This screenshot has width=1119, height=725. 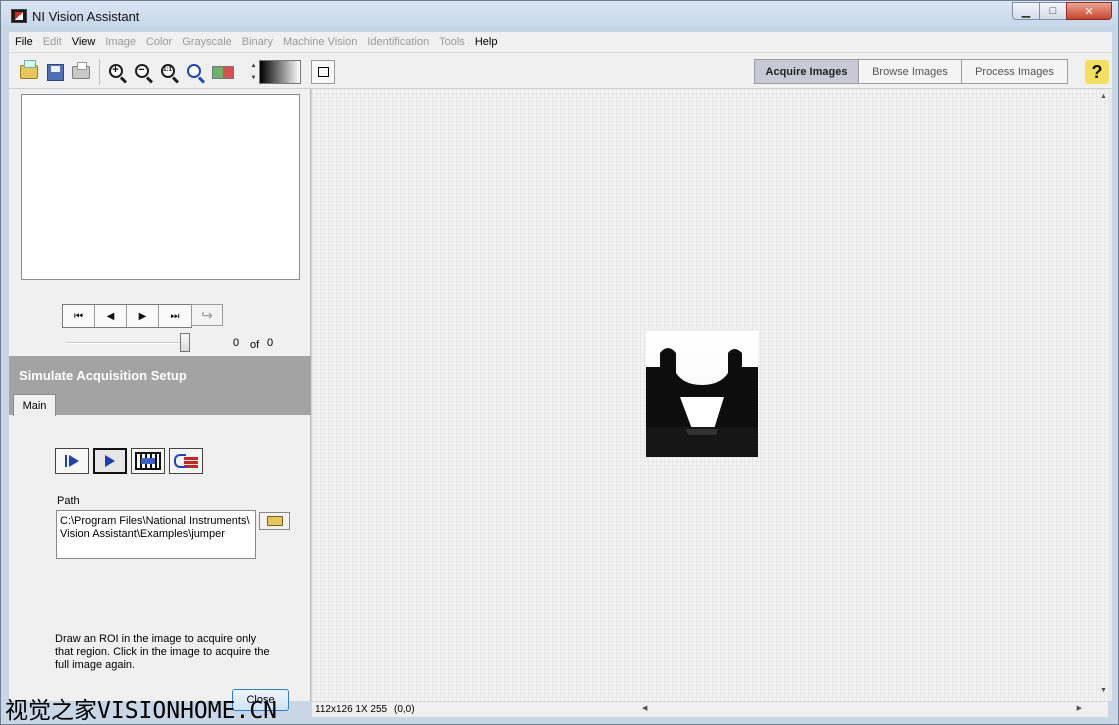 I want to click on zoom-in-button: +, so click(x=117, y=72).